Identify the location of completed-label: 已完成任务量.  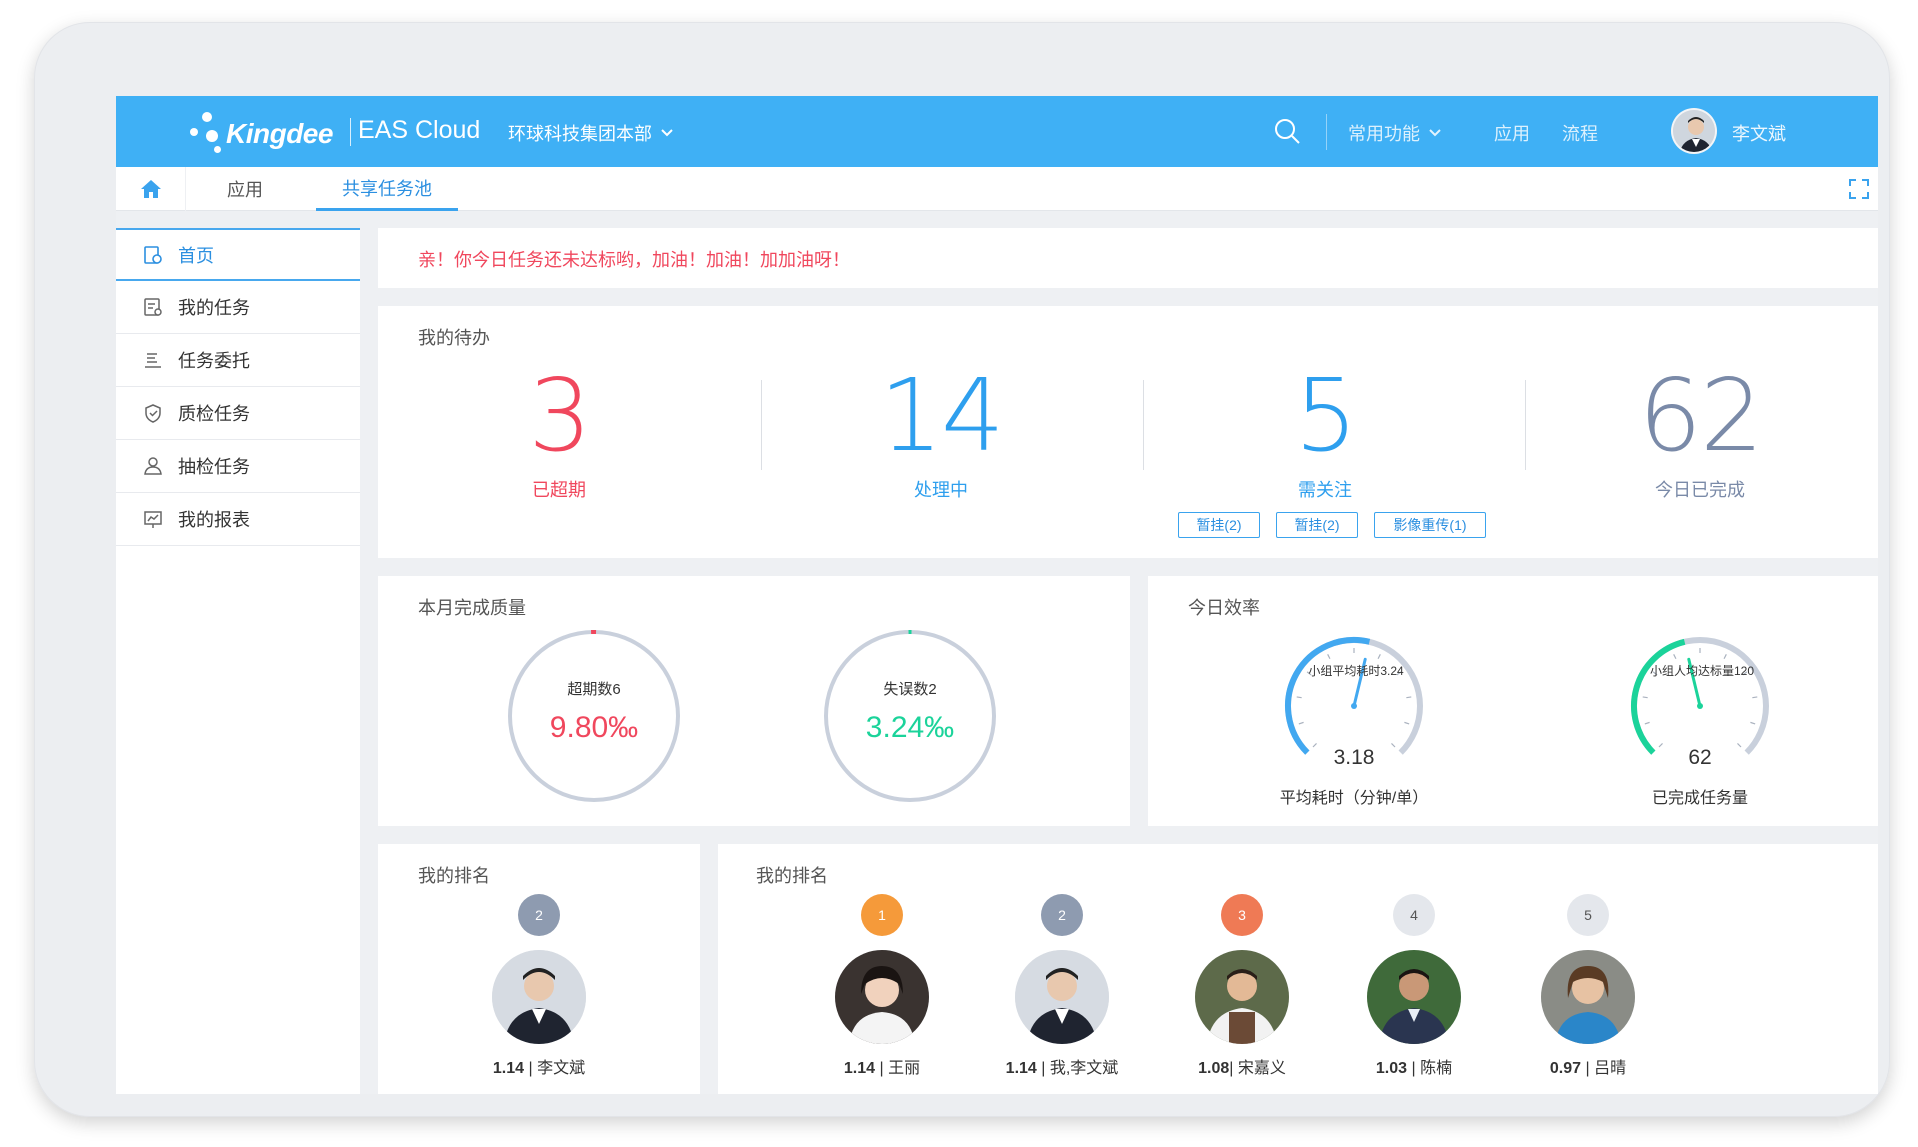
(1699, 798).